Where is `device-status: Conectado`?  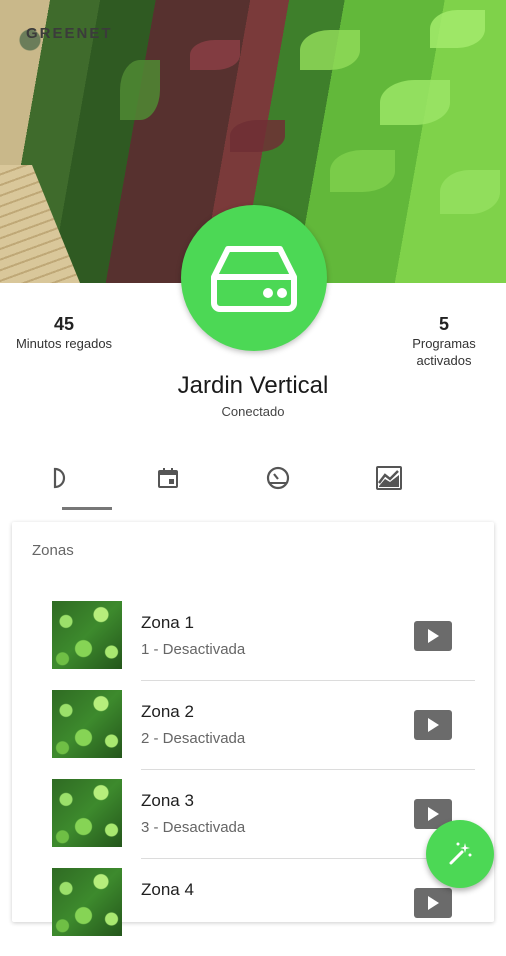 device-status: Conectado is located at coordinates (253, 411).